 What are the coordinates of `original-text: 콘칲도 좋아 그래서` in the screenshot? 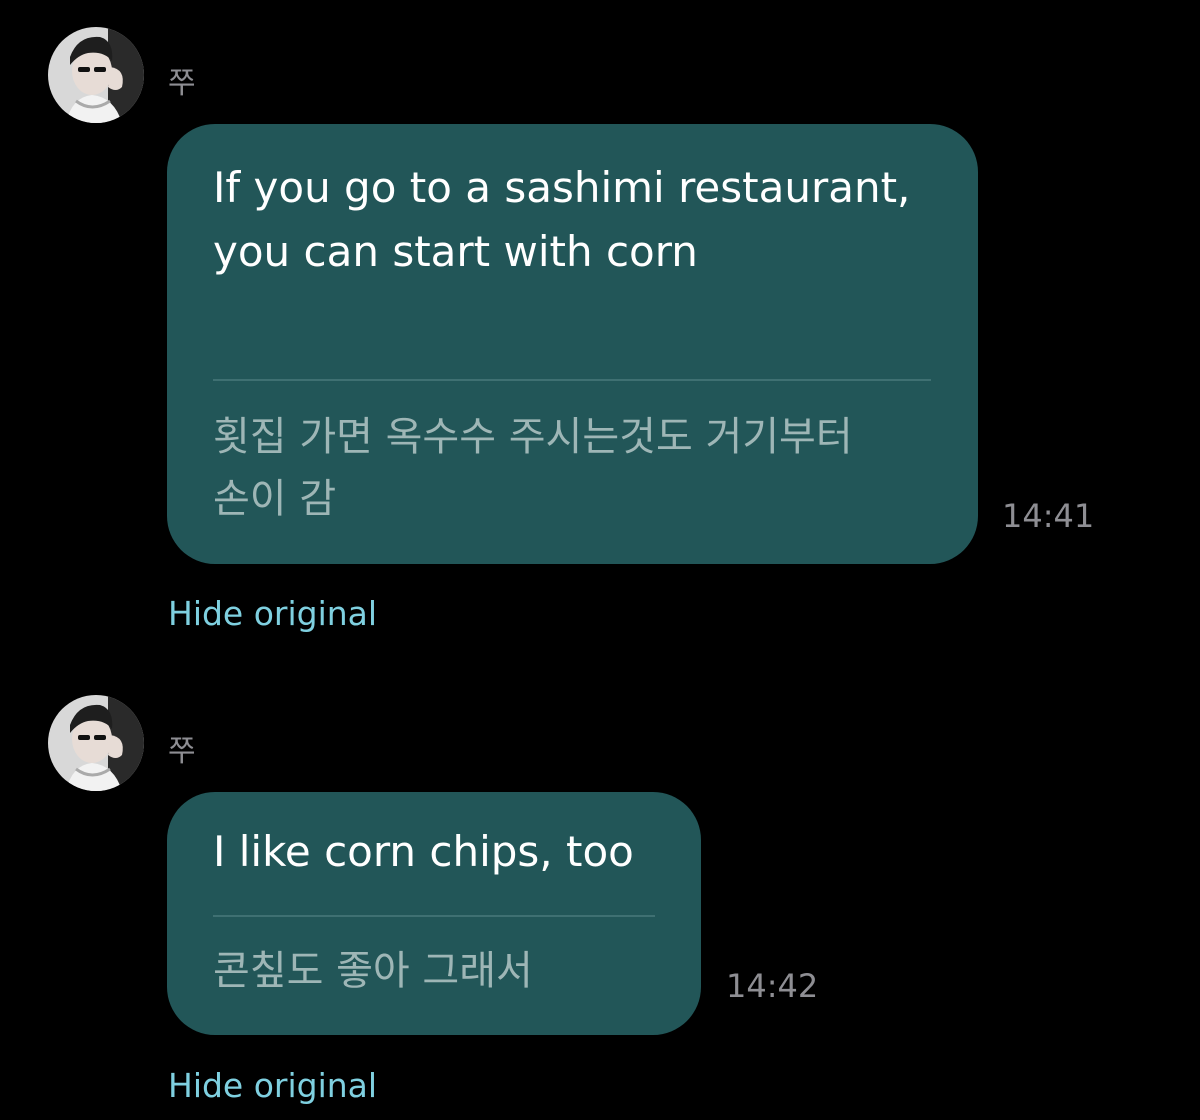 It's located at (373, 971).